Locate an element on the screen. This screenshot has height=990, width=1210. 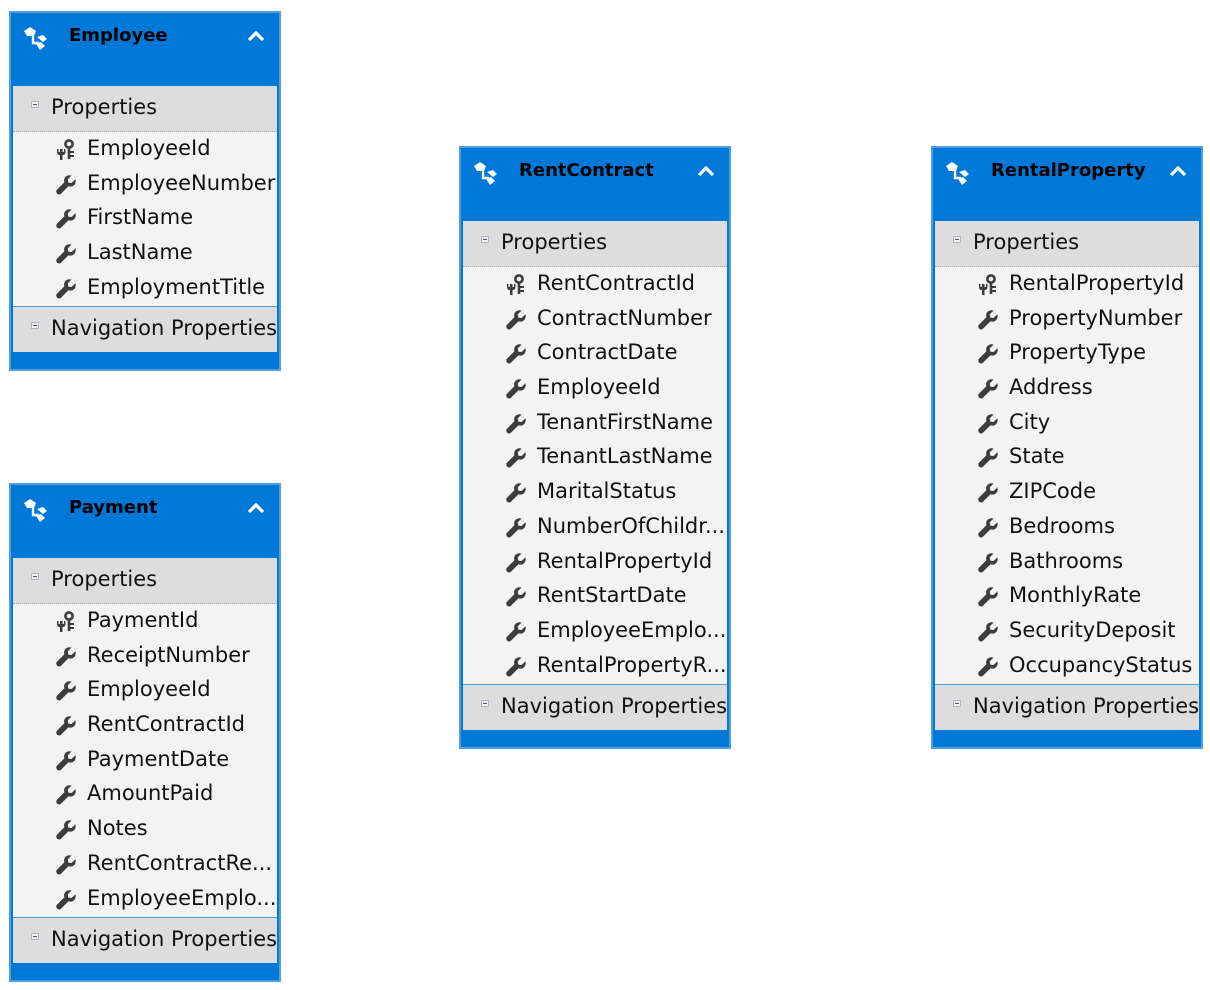
property-row: AmountPaid is located at coordinates (145, 795).